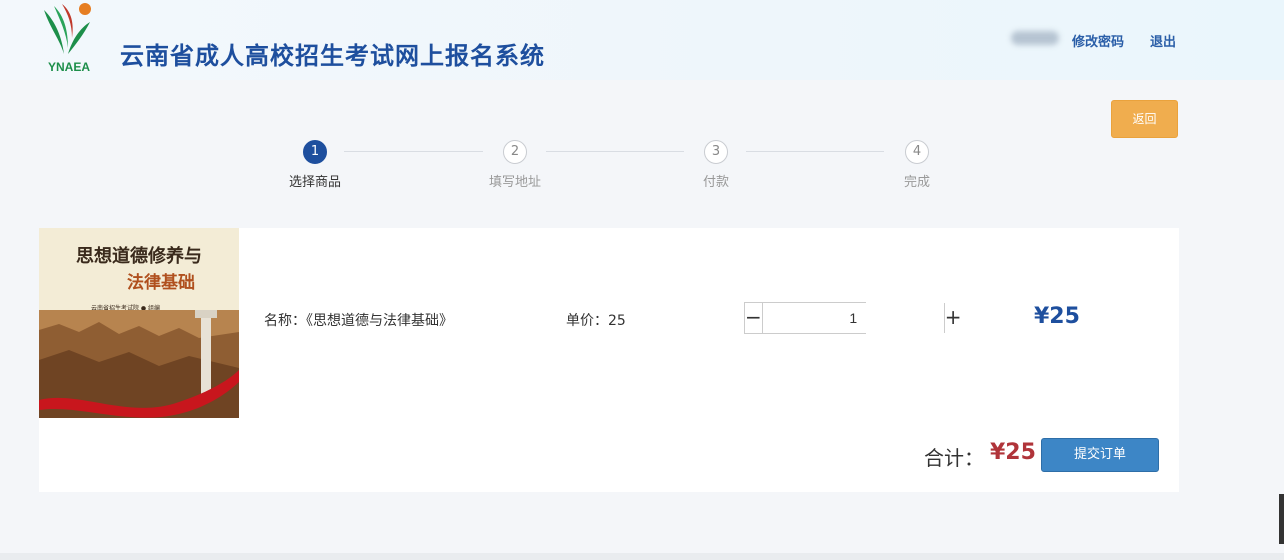 This screenshot has width=1284, height=560. What do you see at coordinates (139, 256) in the screenshot?
I see `book-cover-title: 思想道德修养与` at bounding box center [139, 256].